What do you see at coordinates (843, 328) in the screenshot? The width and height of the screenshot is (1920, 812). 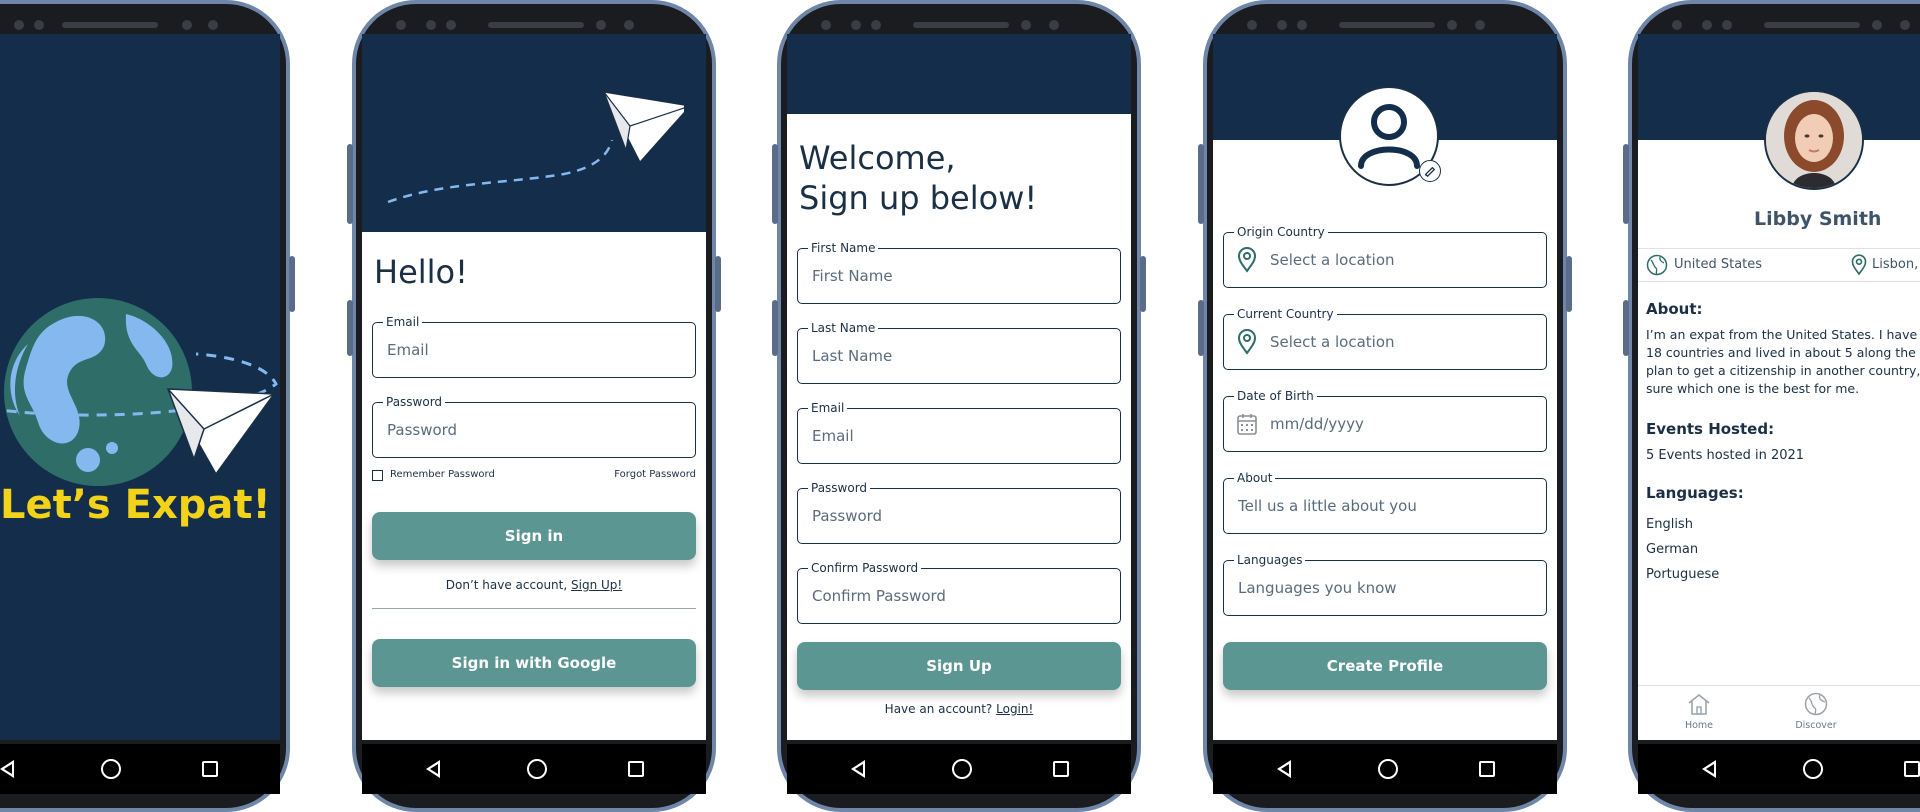 I see `field-label: Last Name` at bounding box center [843, 328].